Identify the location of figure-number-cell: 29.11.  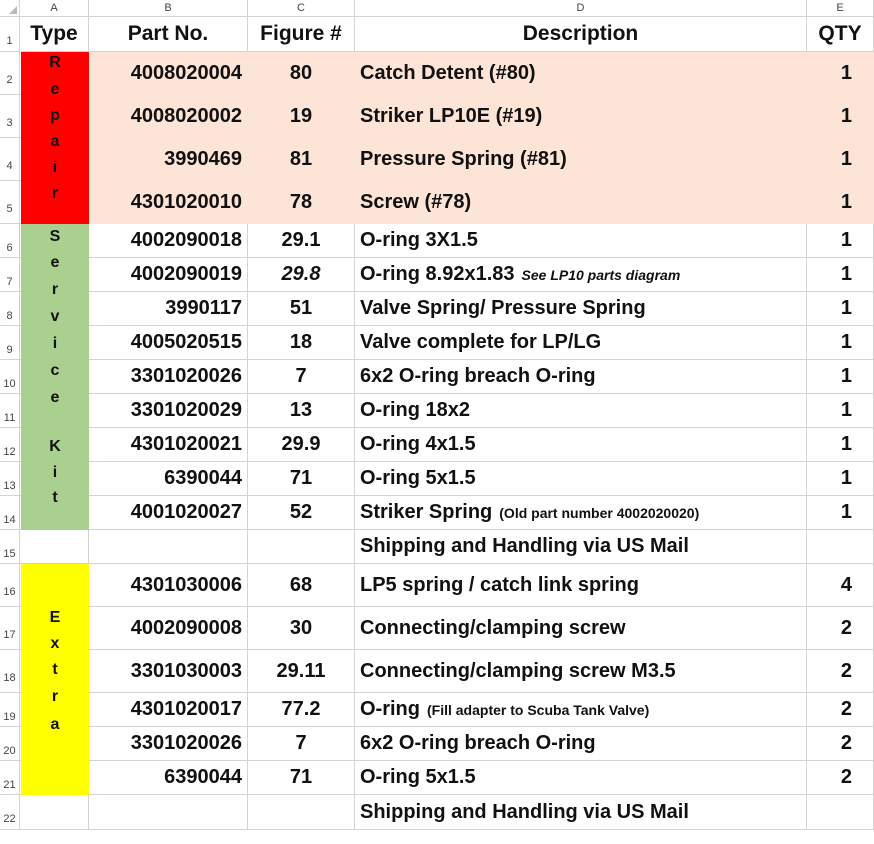
(301, 671).